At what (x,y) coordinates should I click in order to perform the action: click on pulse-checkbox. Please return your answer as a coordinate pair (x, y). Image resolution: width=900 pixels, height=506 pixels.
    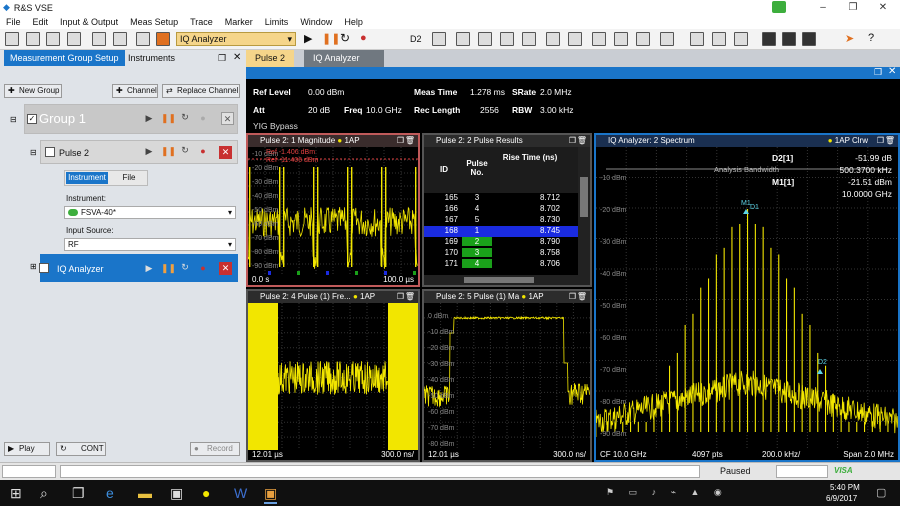
    Looking at the image, I should click on (50, 152).